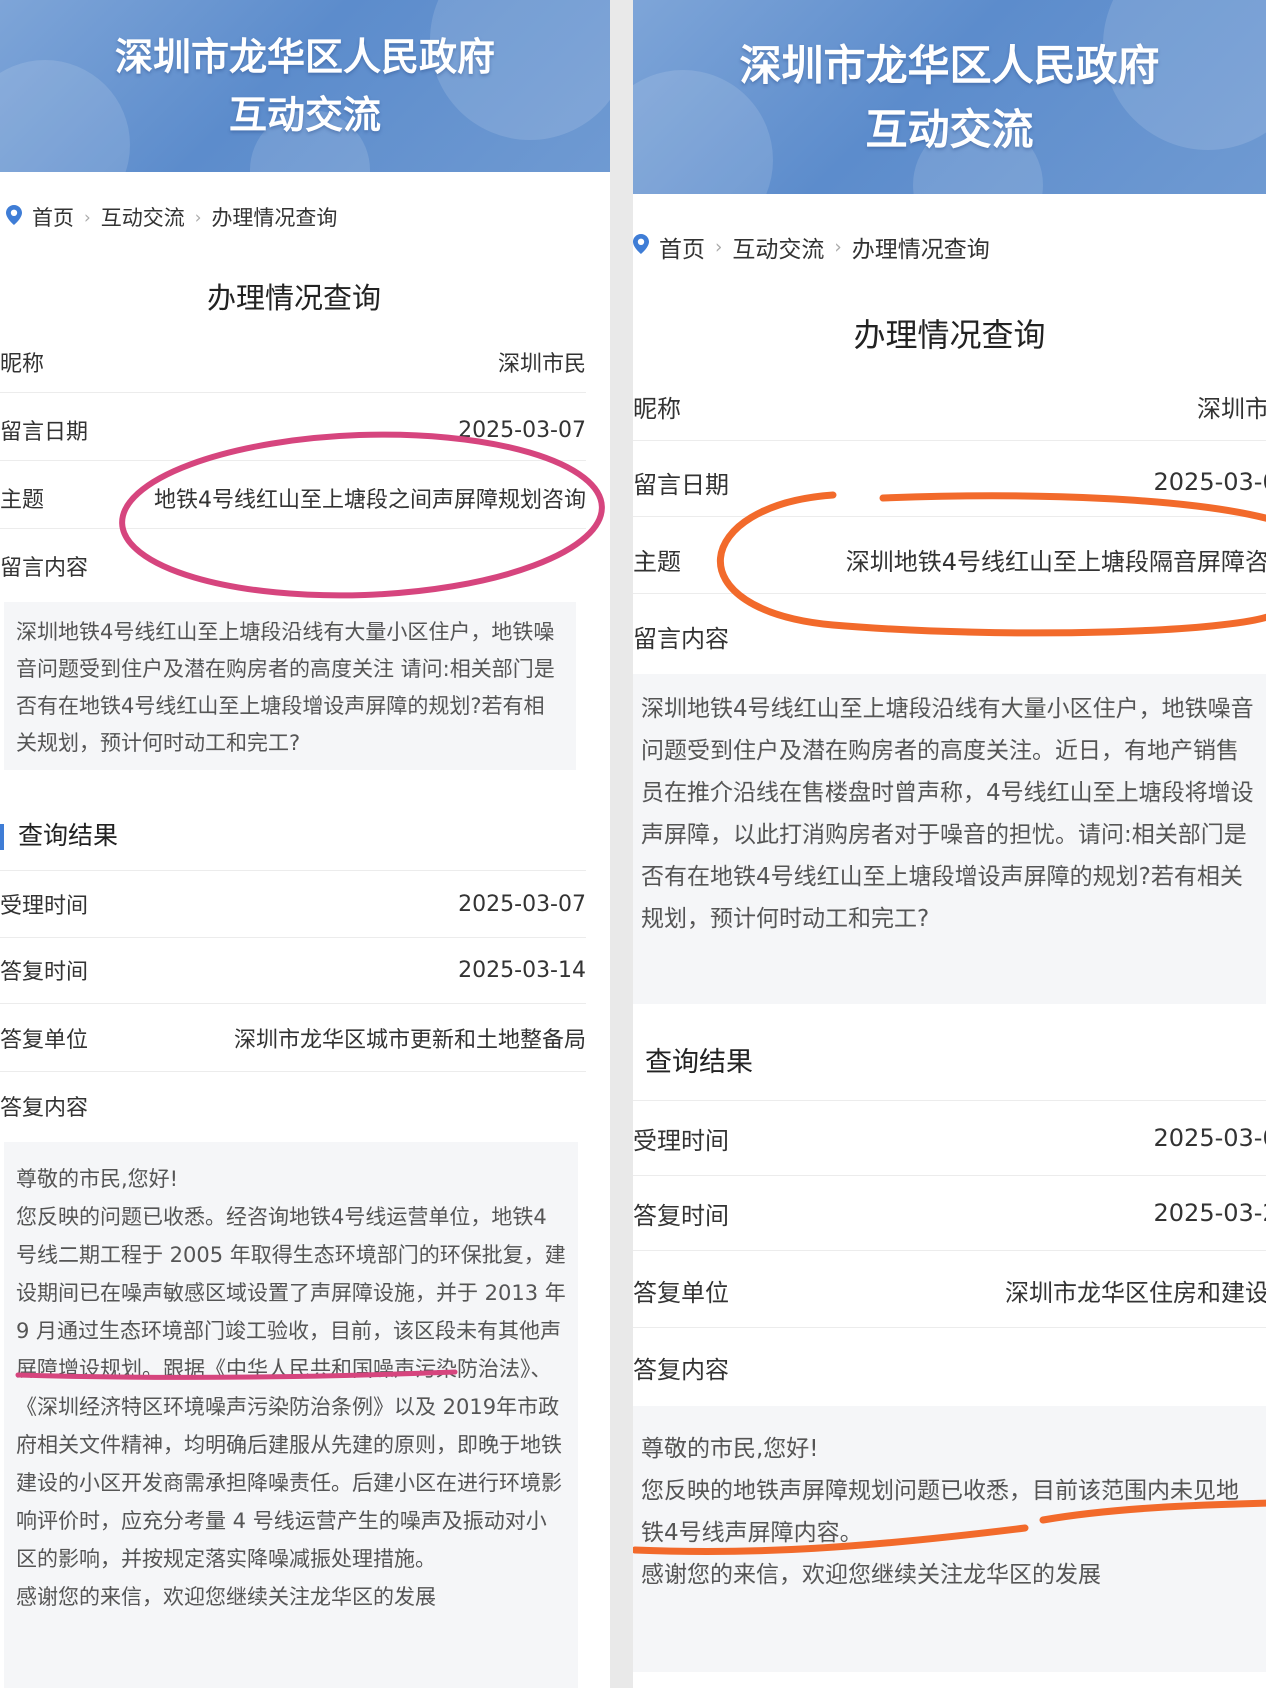 Image resolution: width=1266 pixels, height=1688 pixels. Describe the element at coordinates (293, 904) in the screenshot. I see `accept-row: 受理时间 2025-03-07` at that location.